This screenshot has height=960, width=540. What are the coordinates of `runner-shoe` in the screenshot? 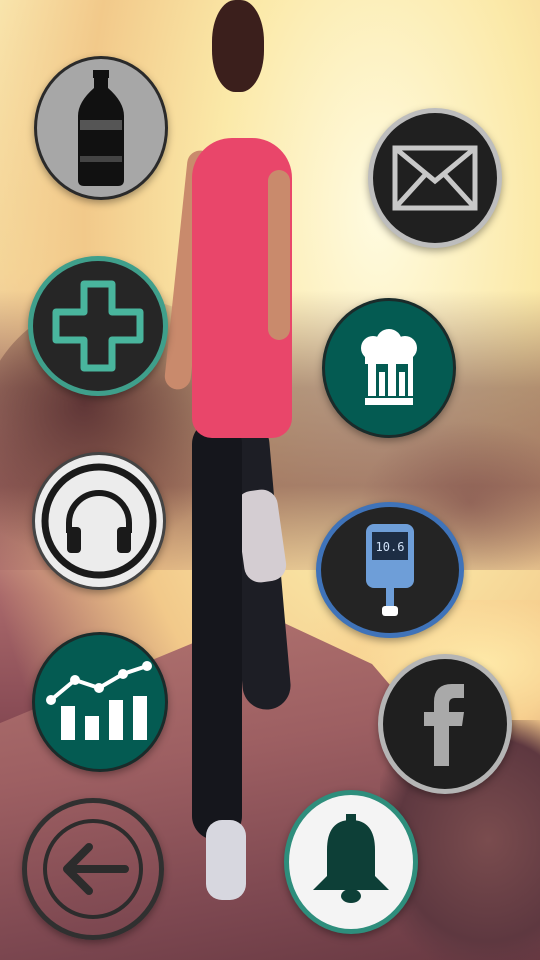 It's located at (226, 860).